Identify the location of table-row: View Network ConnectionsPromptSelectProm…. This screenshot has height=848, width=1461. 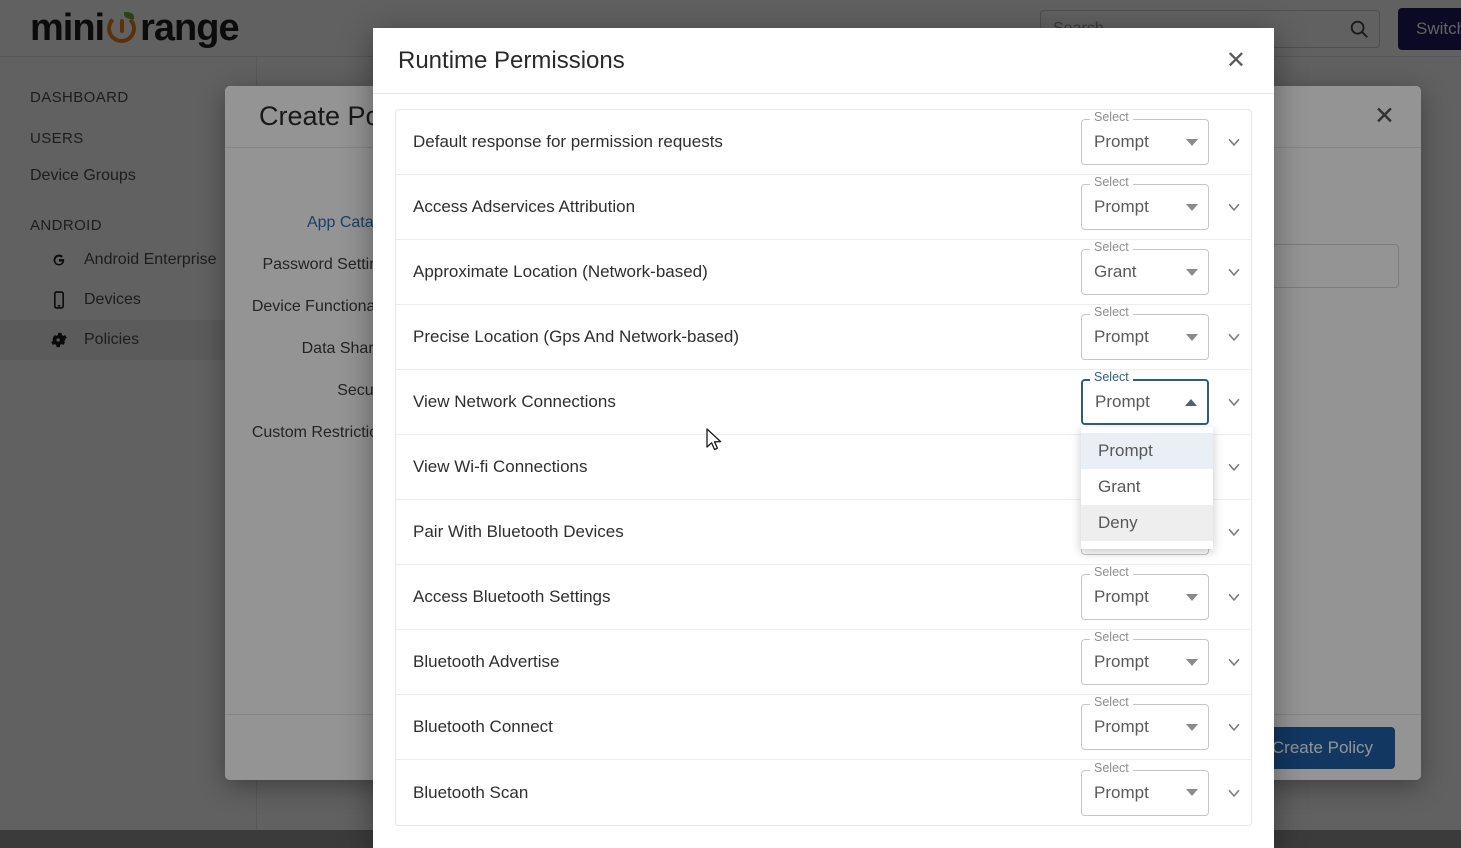
(823, 402).